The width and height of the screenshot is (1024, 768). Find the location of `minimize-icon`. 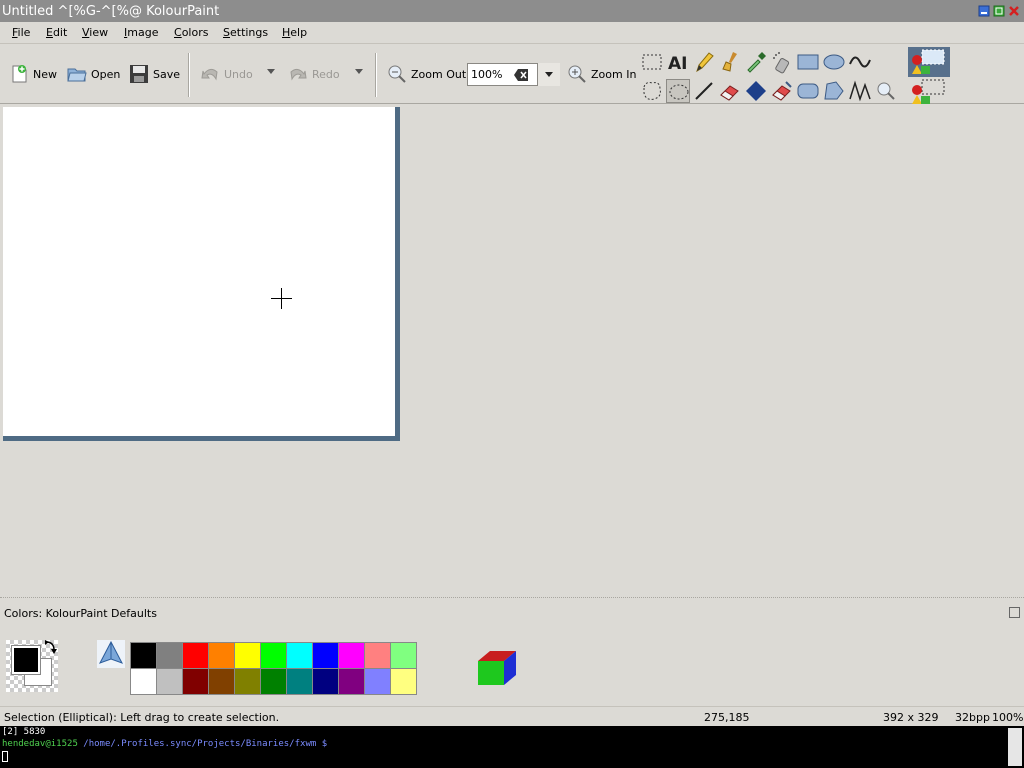

minimize-icon is located at coordinates (984, 11).